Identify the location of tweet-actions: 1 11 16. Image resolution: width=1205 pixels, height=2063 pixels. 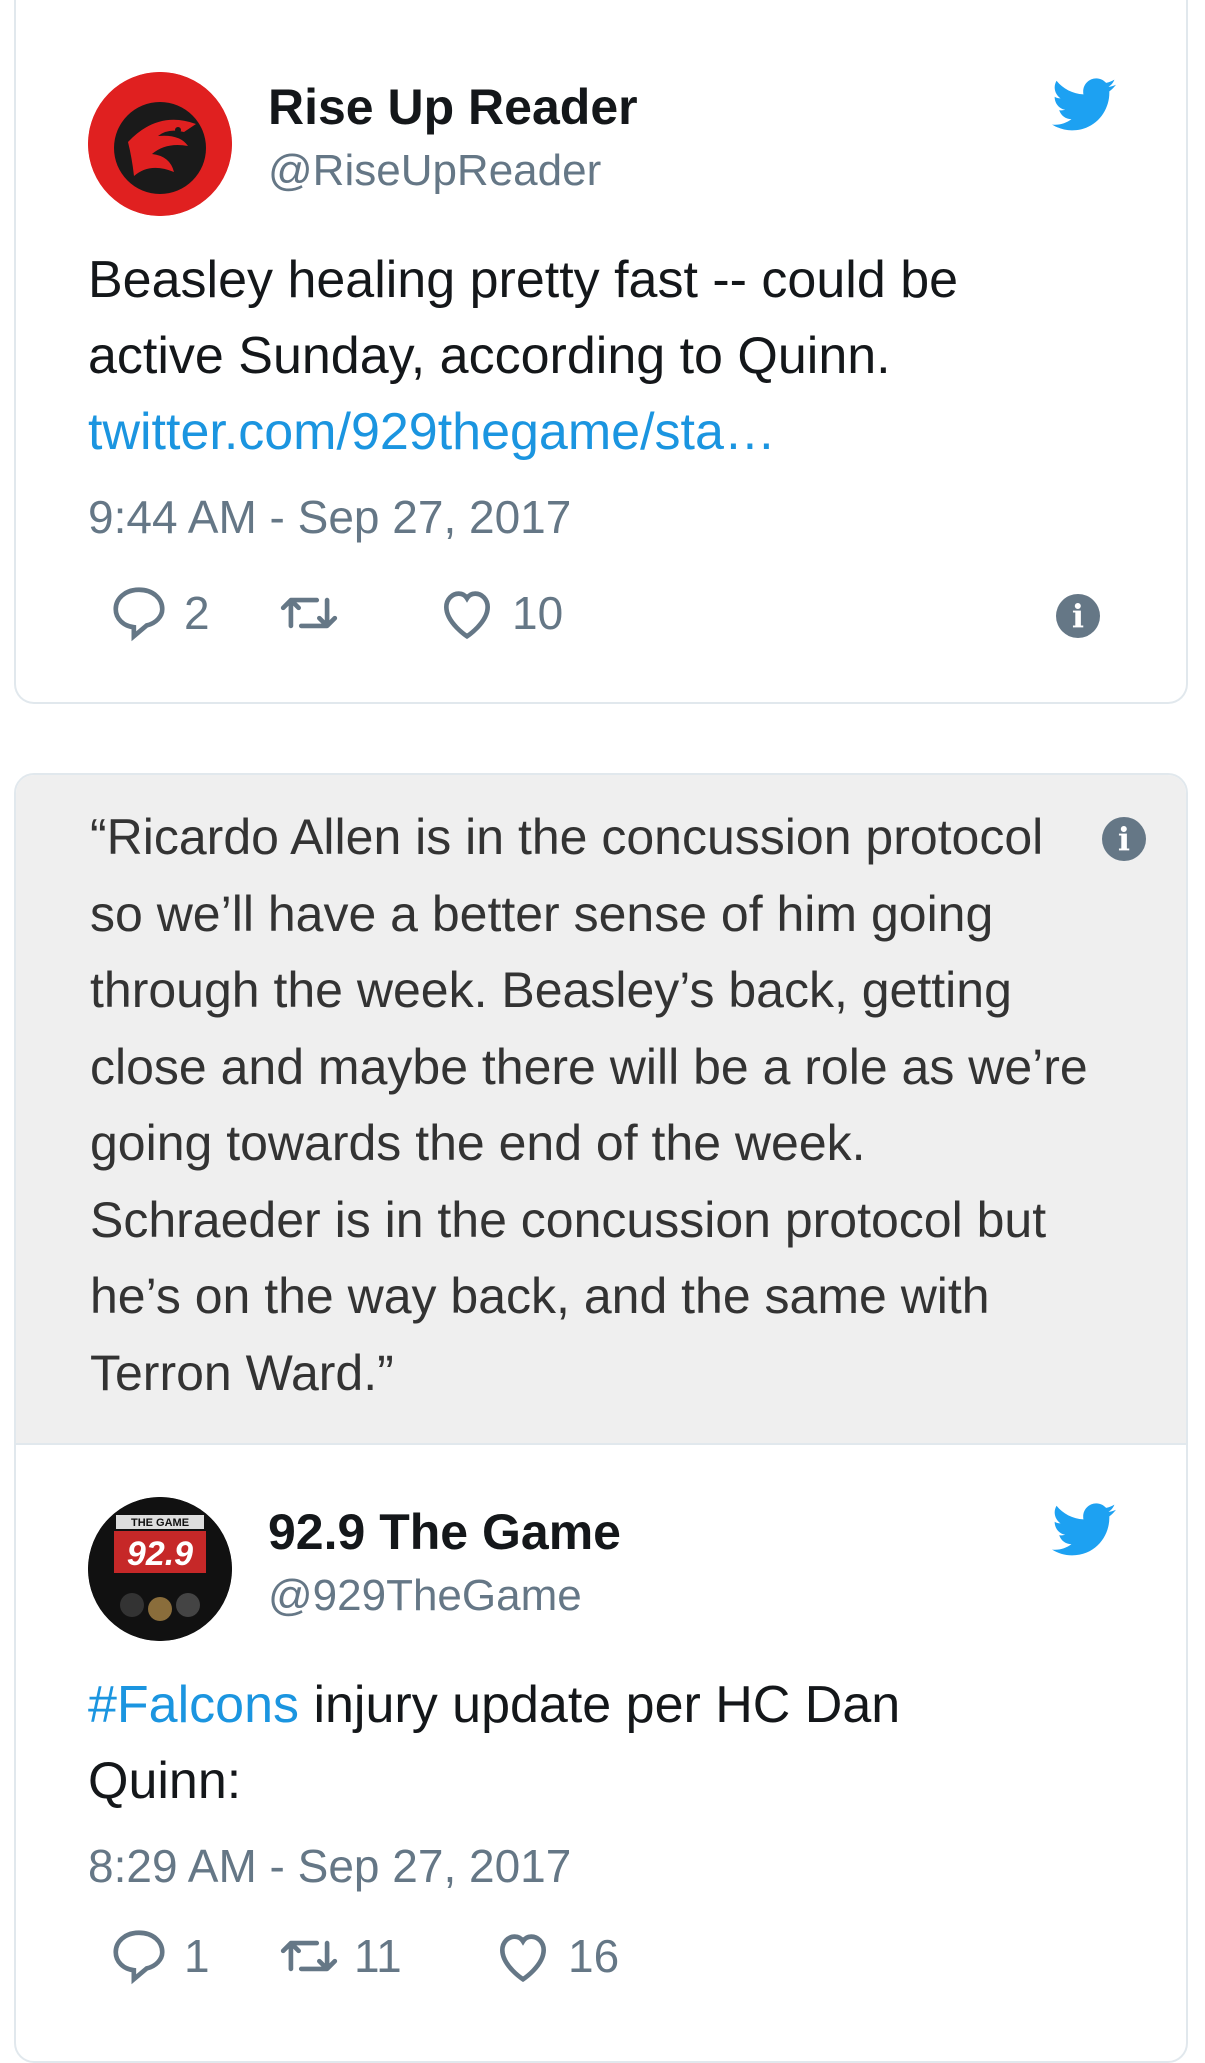
(603, 1956).